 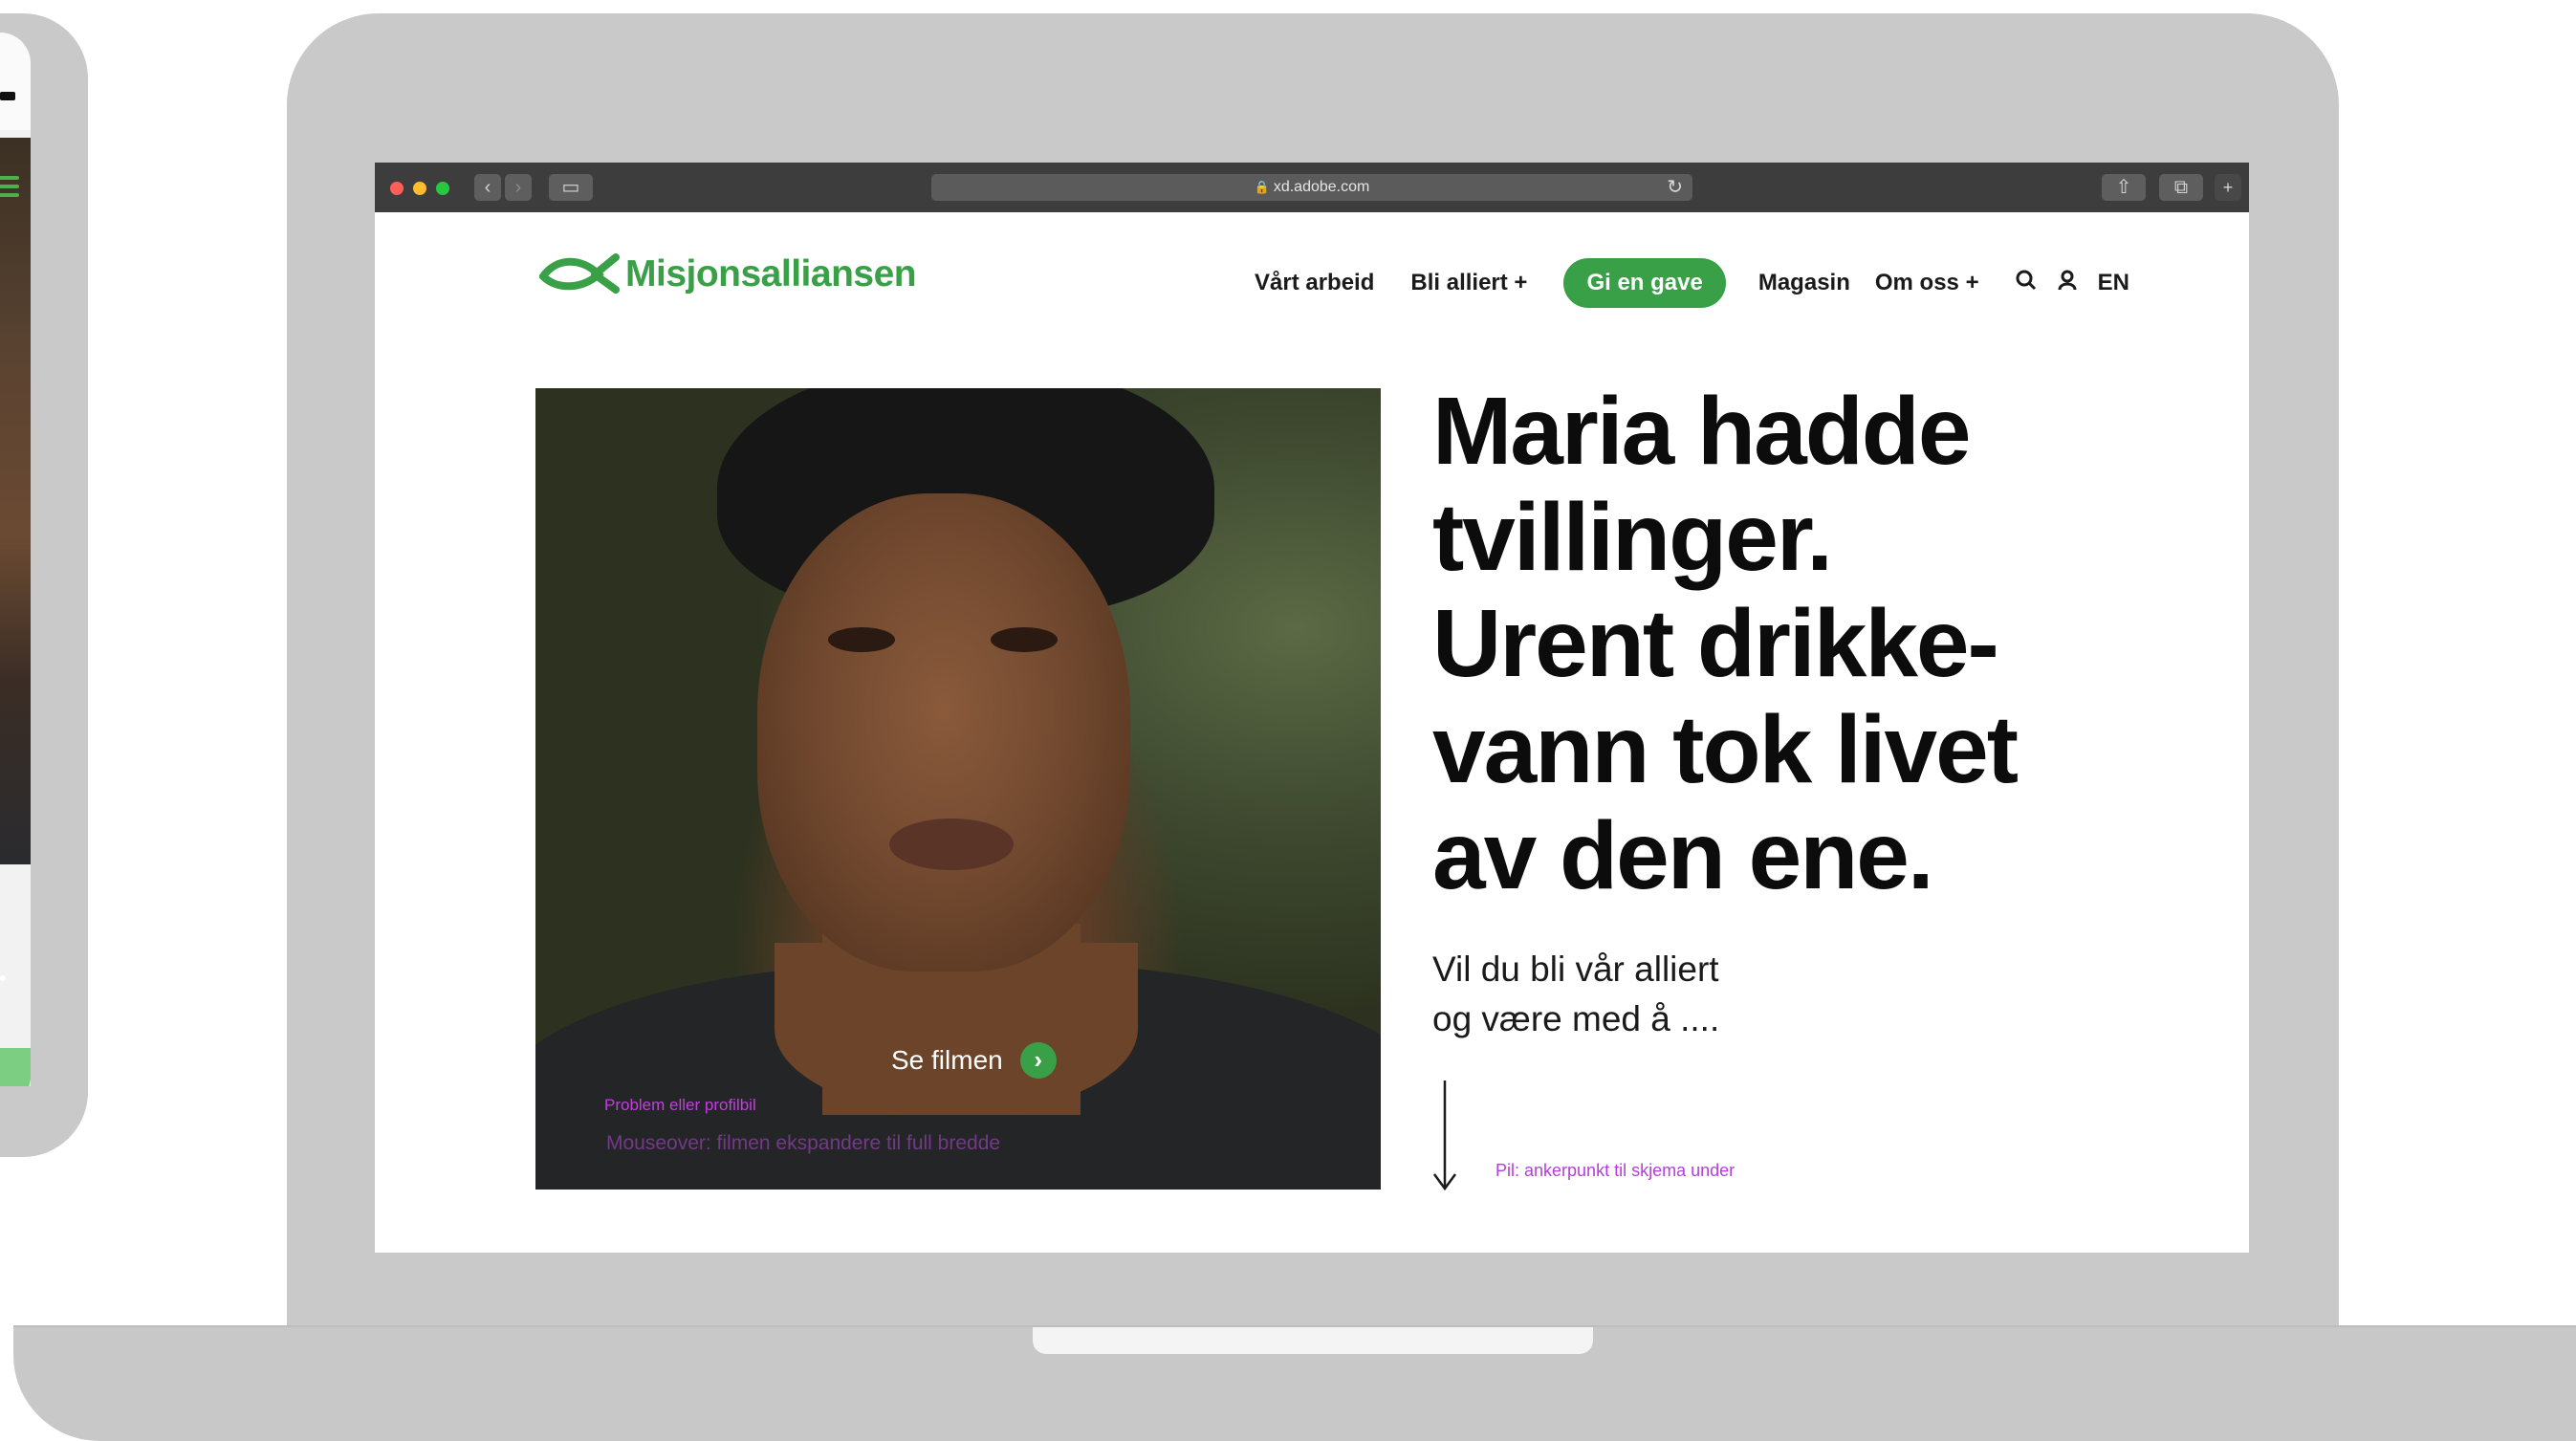 I want to click on hero-lips, so click(x=951, y=845).